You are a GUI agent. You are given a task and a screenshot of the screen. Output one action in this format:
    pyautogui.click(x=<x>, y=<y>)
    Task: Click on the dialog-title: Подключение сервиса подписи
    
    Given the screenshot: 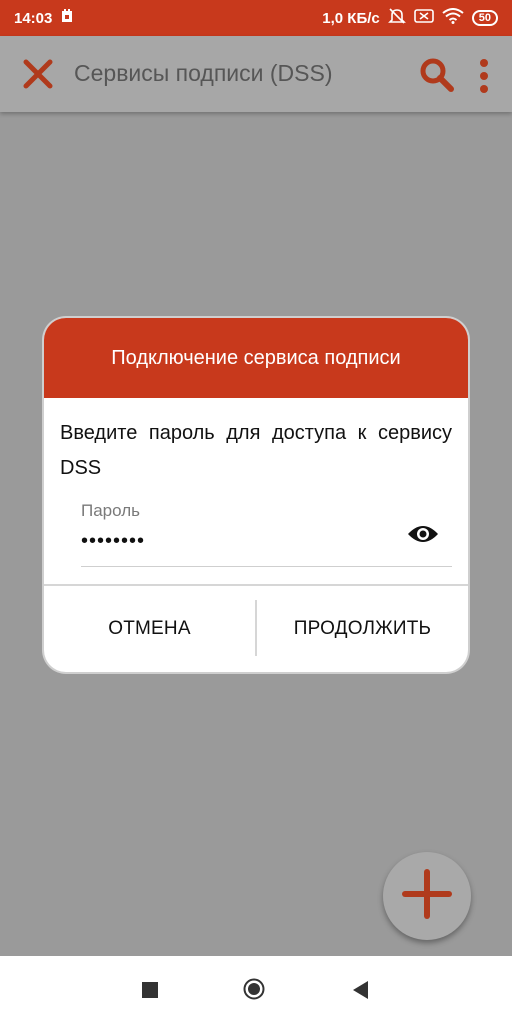 What is the action you would take?
    pyautogui.click(x=256, y=358)
    